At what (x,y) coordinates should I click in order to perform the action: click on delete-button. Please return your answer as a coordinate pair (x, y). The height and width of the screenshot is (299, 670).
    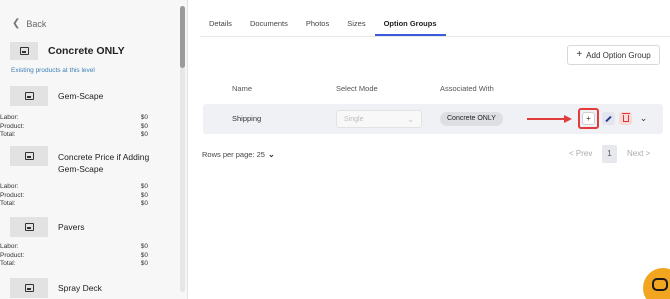
    Looking at the image, I should click on (625, 118).